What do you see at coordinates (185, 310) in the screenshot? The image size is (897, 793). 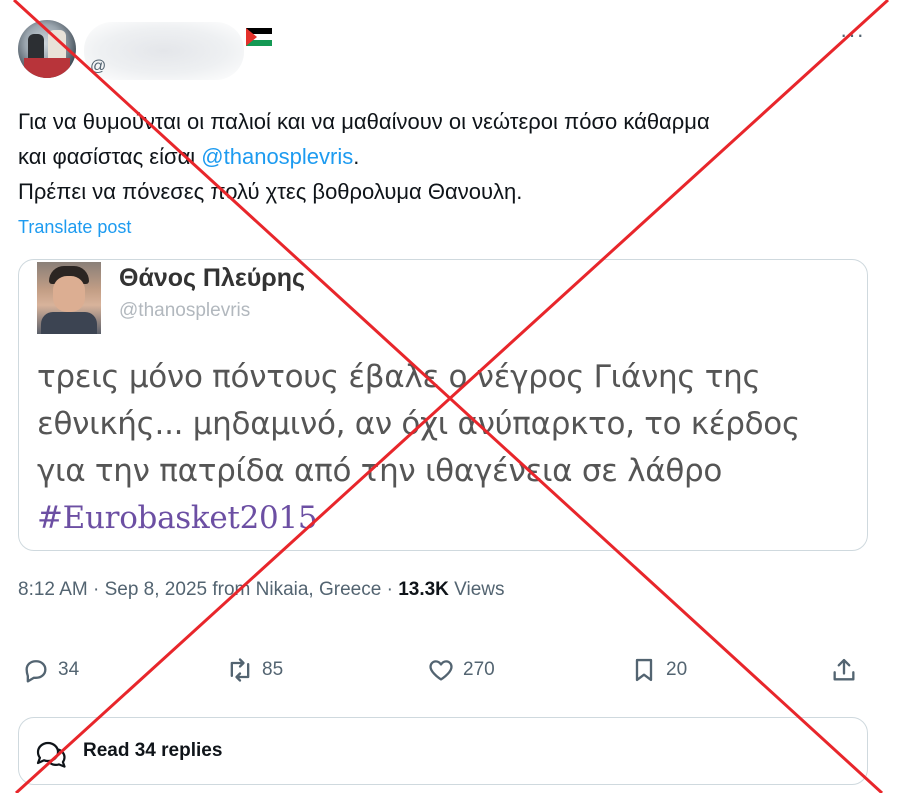 I see `quoted-author-handle: @thanosplevris` at bounding box center [185, 310].